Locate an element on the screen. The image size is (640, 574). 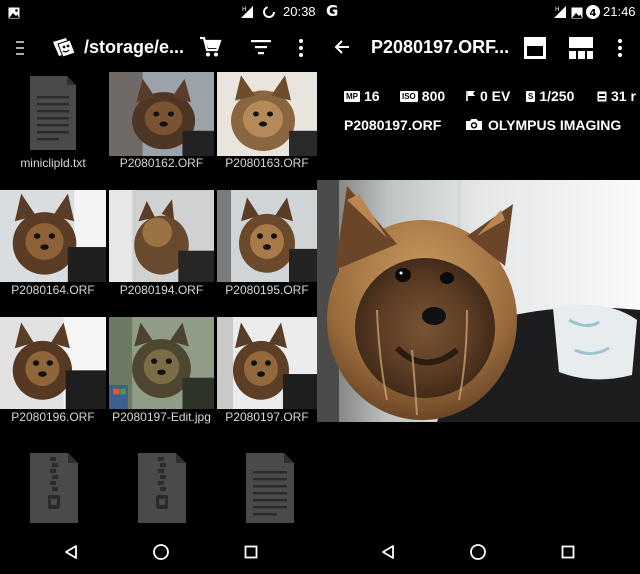
megapixels-info: MP 16 is located at coordinates (362, 96).